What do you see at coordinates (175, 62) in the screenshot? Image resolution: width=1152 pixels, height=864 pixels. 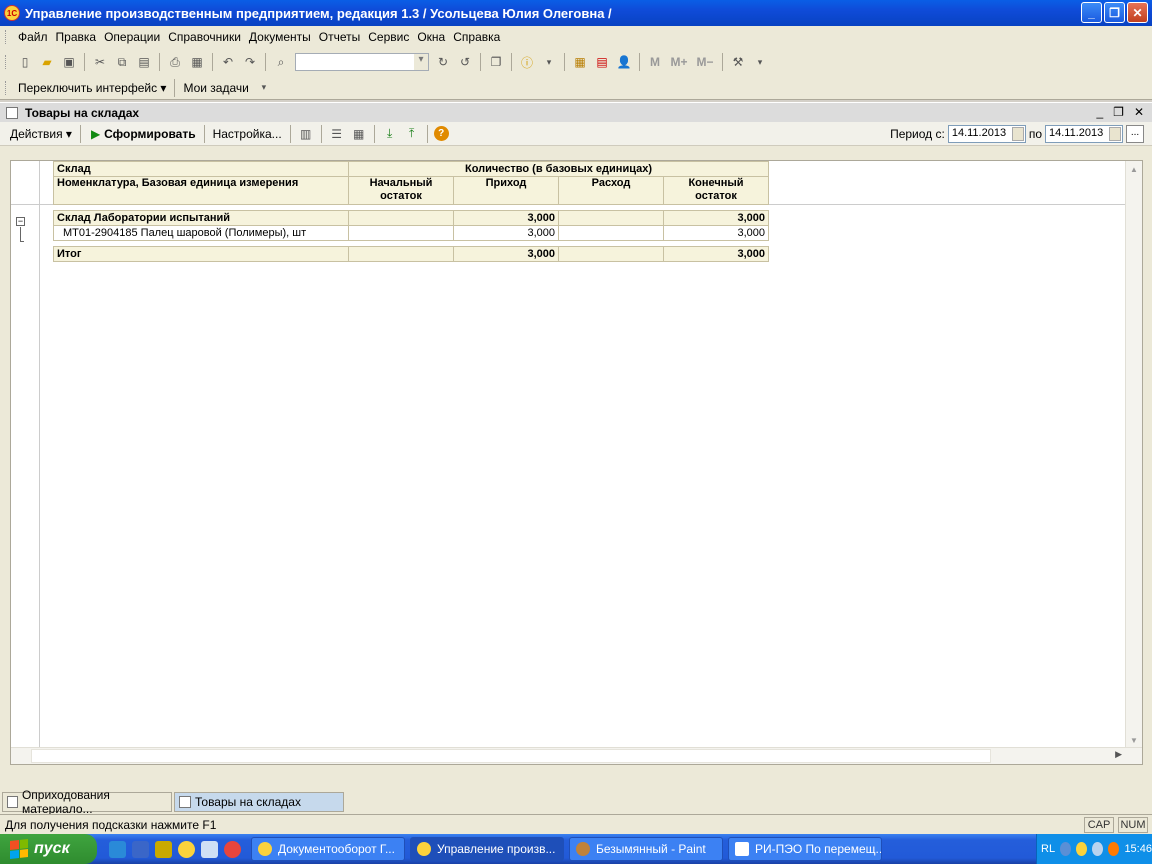 I see `print-icon: ⎙` at bounding box center [175, 62].